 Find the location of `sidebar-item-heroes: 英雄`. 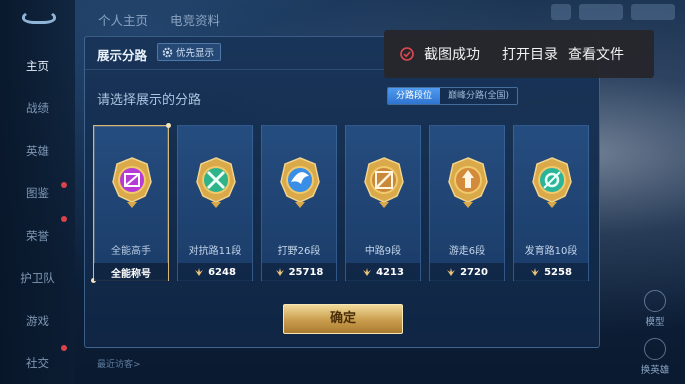

sidebar-item-heroes: 英雄 is located at coordinates (37, 151).